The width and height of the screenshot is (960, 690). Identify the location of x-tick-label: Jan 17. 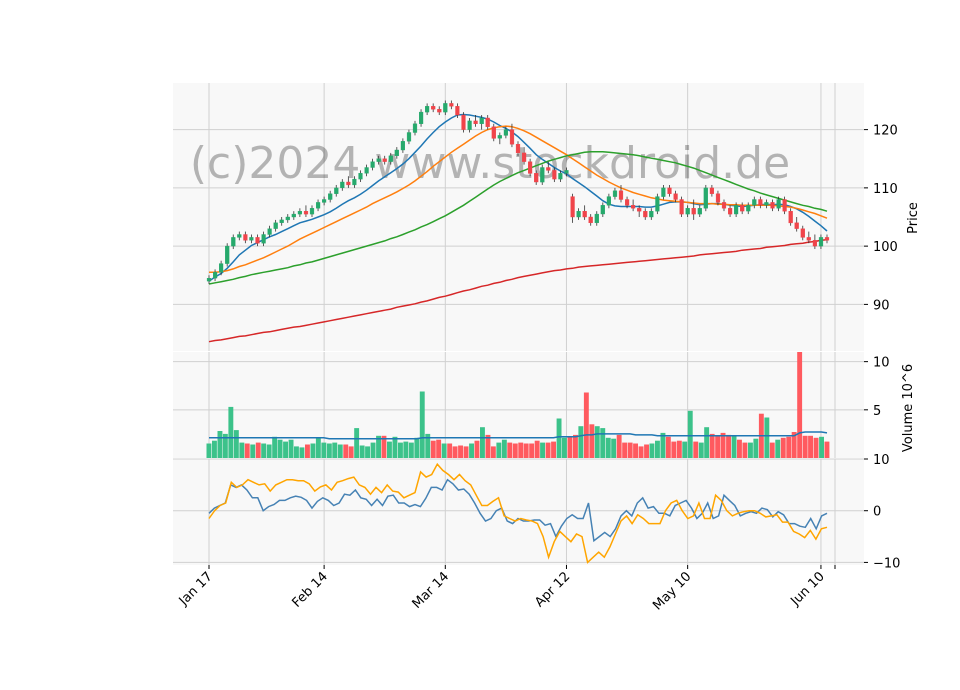
(196, 589).